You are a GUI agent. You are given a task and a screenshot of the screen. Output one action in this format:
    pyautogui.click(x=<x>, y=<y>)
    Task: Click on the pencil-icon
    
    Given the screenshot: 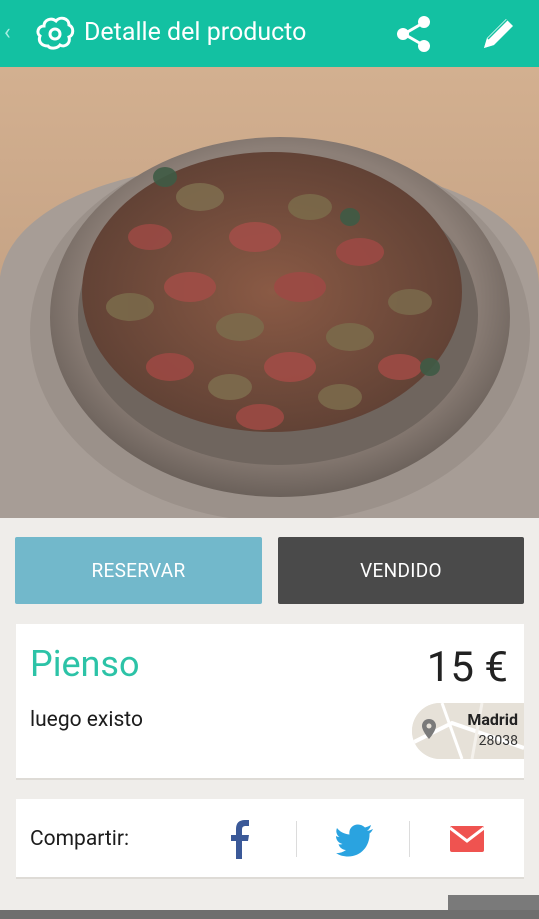 What is the action you would take?
    pyautogui.click(x=498, y=34)
    